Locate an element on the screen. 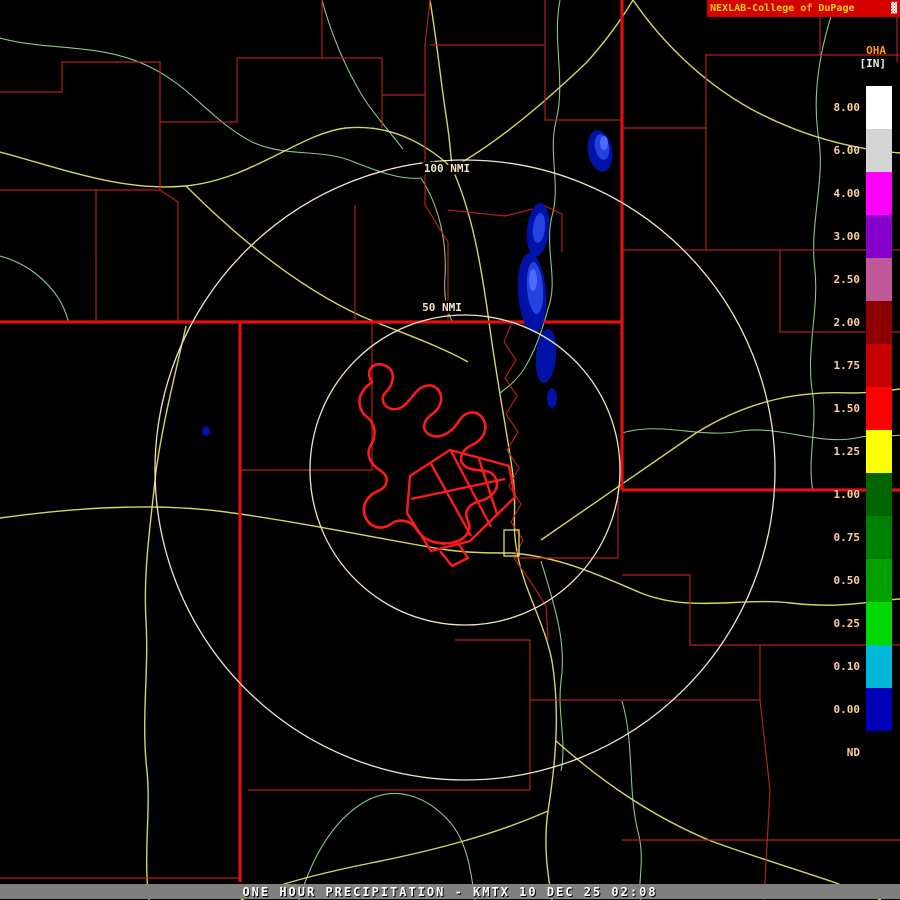 This screenshot has width=900, height=900. colorbar-row: 3.00 is located at coordinates (858, 236).